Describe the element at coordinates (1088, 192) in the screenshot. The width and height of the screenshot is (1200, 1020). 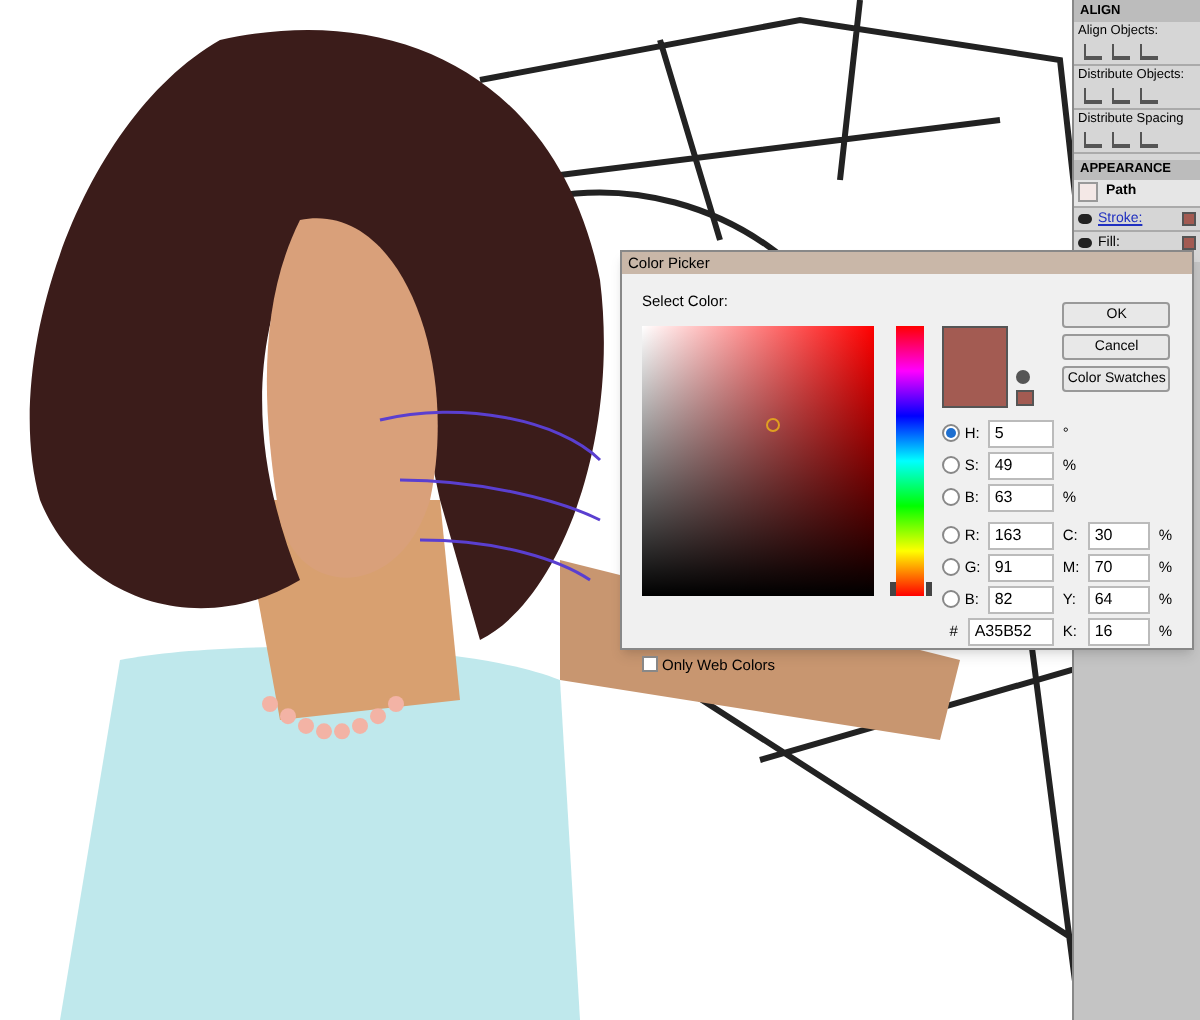
I see `path-thumbnail` at that location.